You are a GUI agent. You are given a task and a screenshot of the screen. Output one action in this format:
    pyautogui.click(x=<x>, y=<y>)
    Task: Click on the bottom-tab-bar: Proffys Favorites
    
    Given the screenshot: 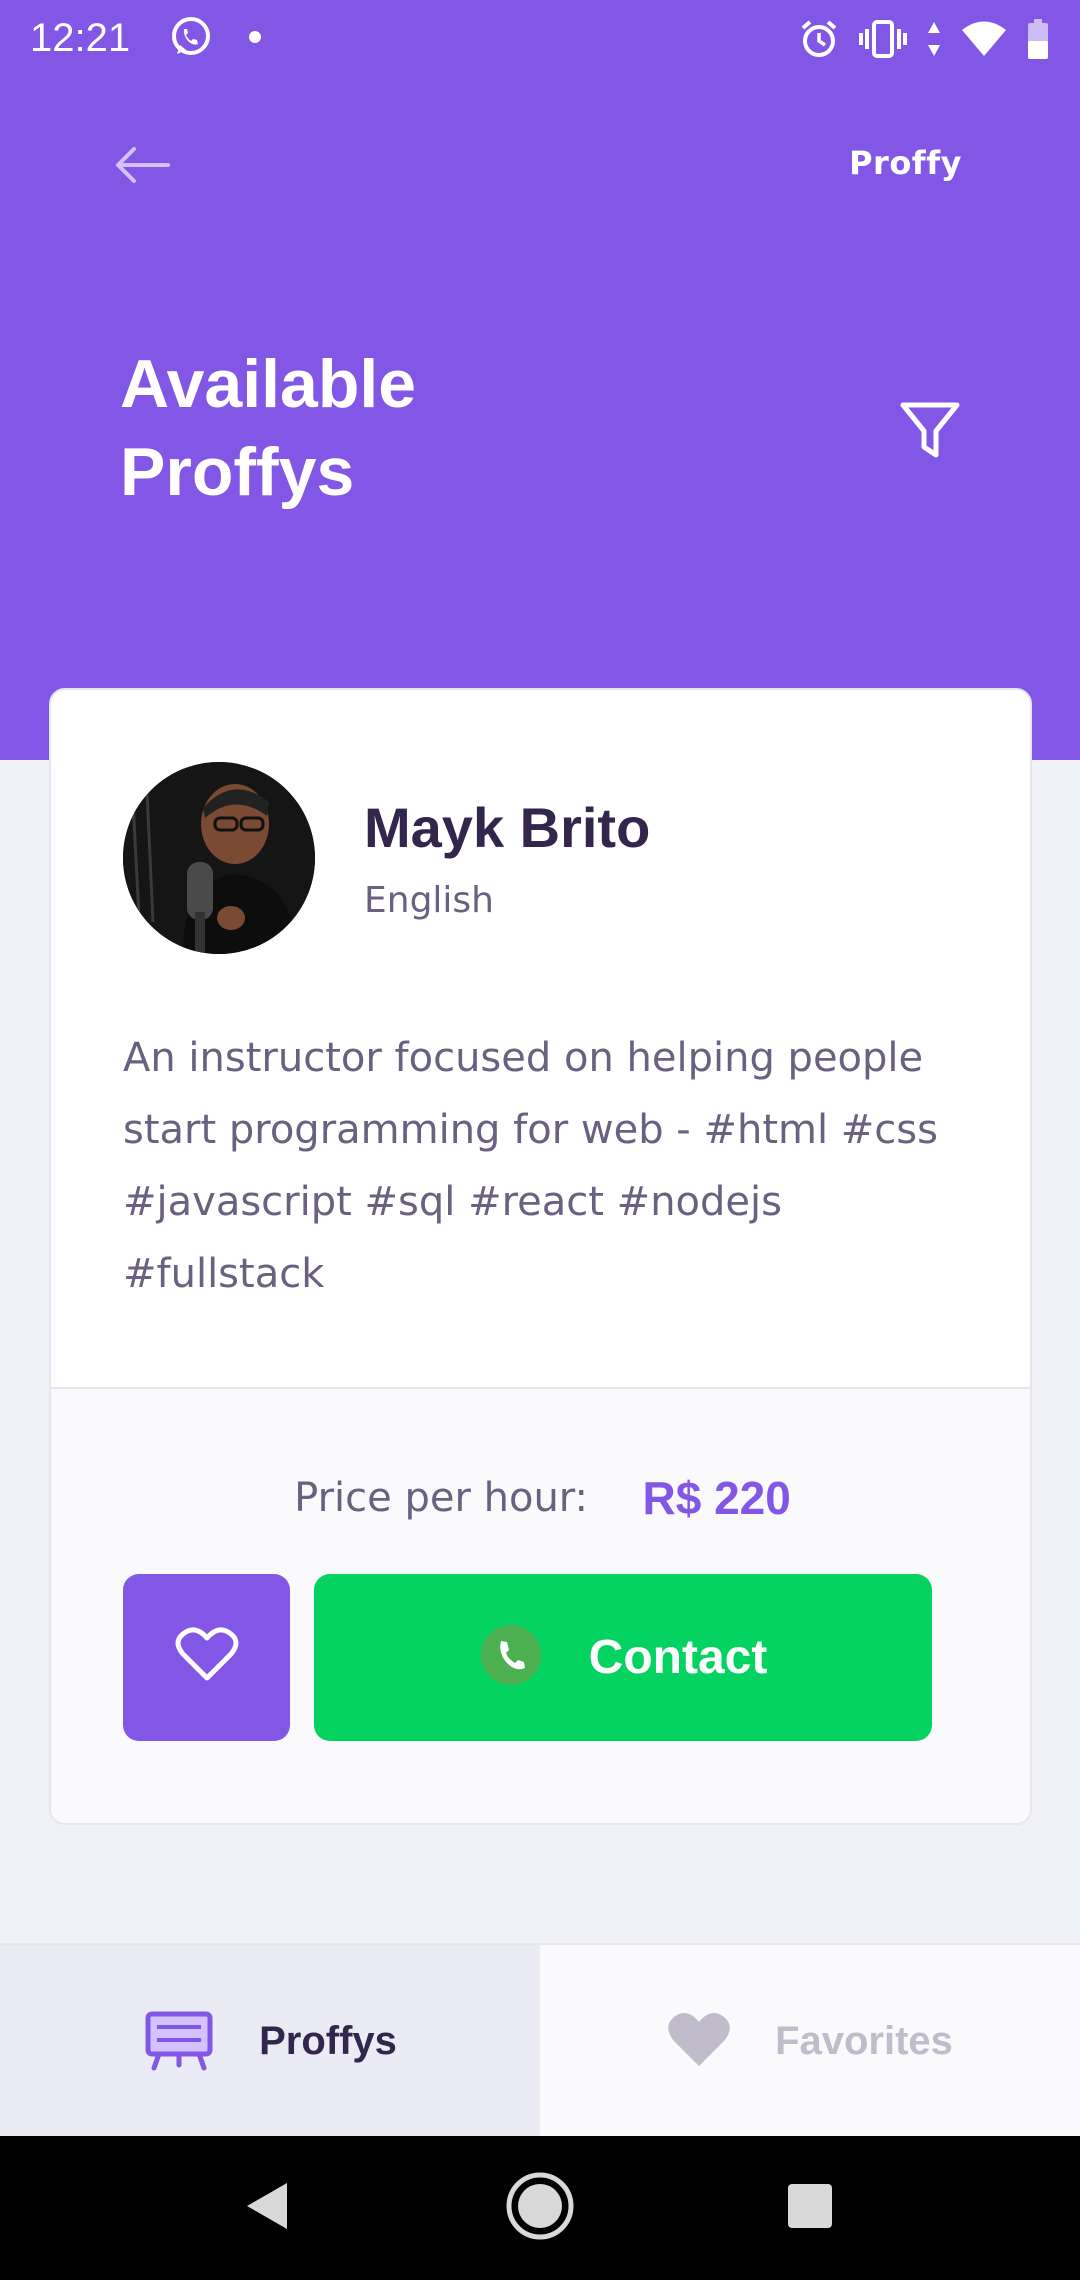 What is the action you would take?
    pyautogui.click(x=540, y=2040)
    